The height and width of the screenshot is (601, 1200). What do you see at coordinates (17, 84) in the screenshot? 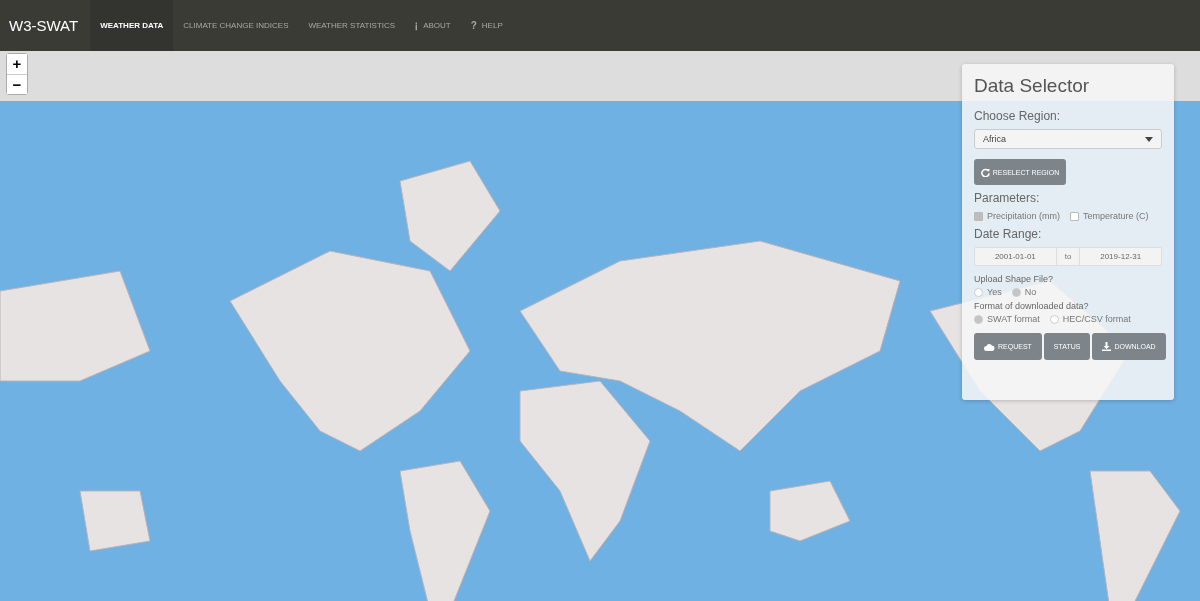
I see `zoom-out-button: −` at bounding box center [17, 84].